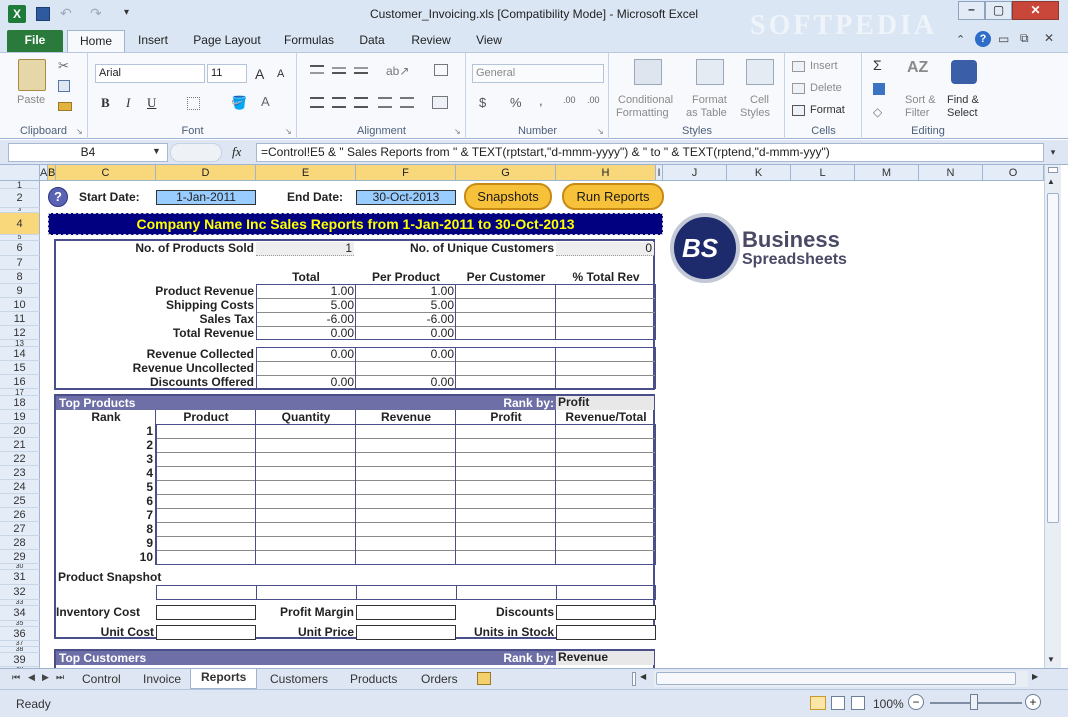  Describe the element at coordinates (16, 677) in the screenshot. I see `first-sheet-icon: ⏮` at that location.